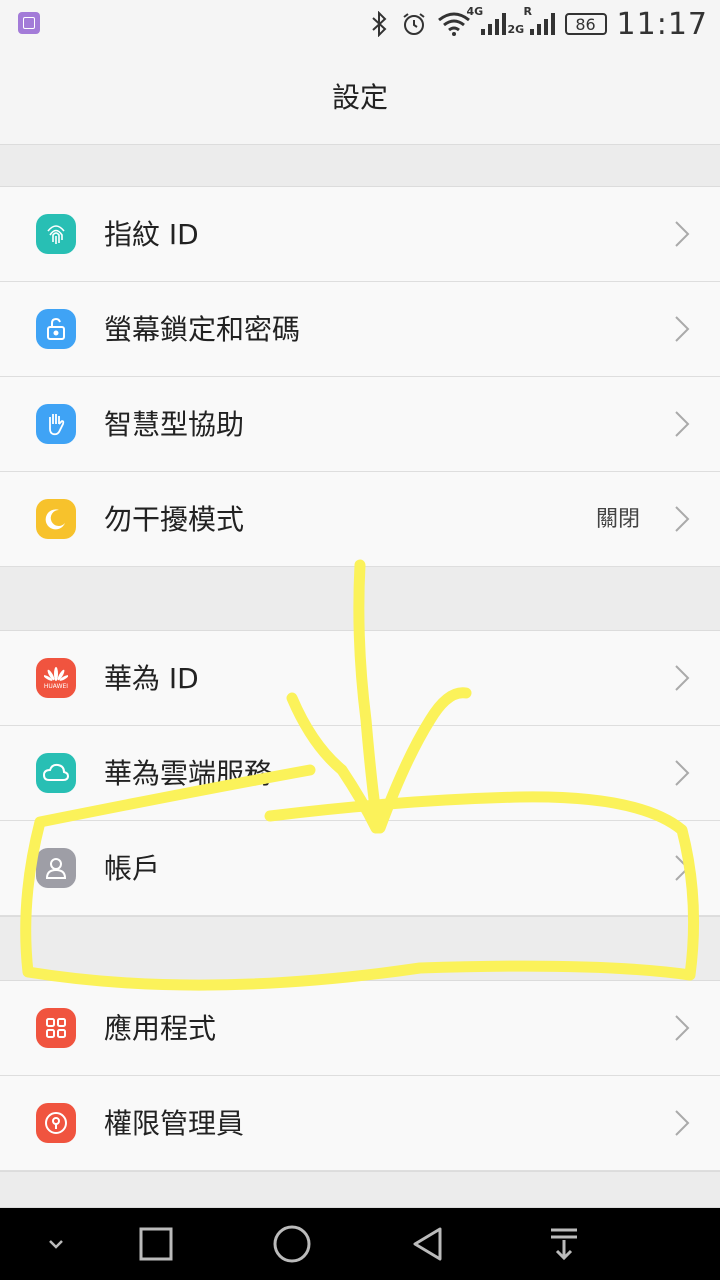 The height and width of the screenshot is (1280, 720). I want to click on cloud-icon, so click(56, 773).